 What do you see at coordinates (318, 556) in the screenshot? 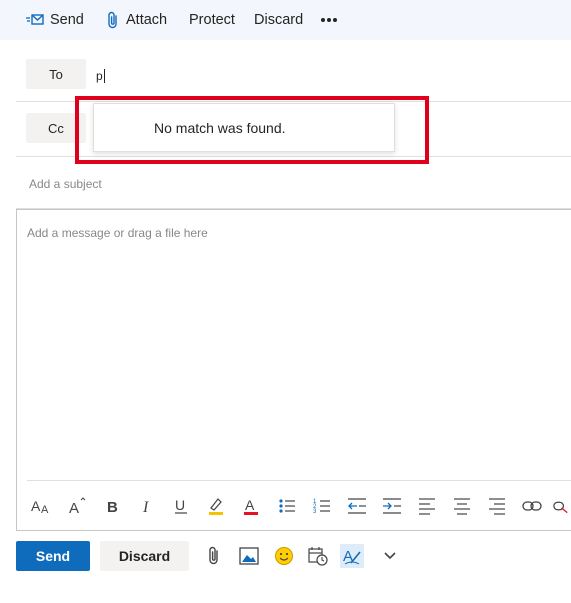
I see `schedule-icon` at bounding box center [318, 556].